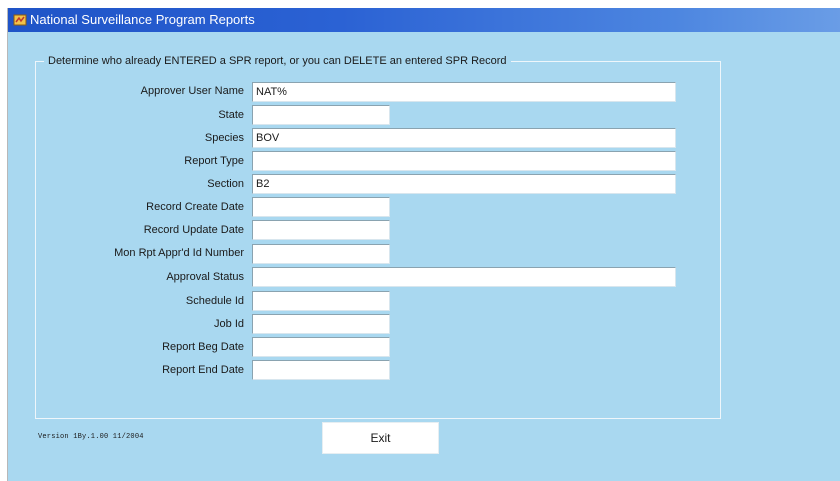  Describe the element at coordinates (142, 19) in the screenshot. I see `window-title: National Surveillance Program Reports` at that location.